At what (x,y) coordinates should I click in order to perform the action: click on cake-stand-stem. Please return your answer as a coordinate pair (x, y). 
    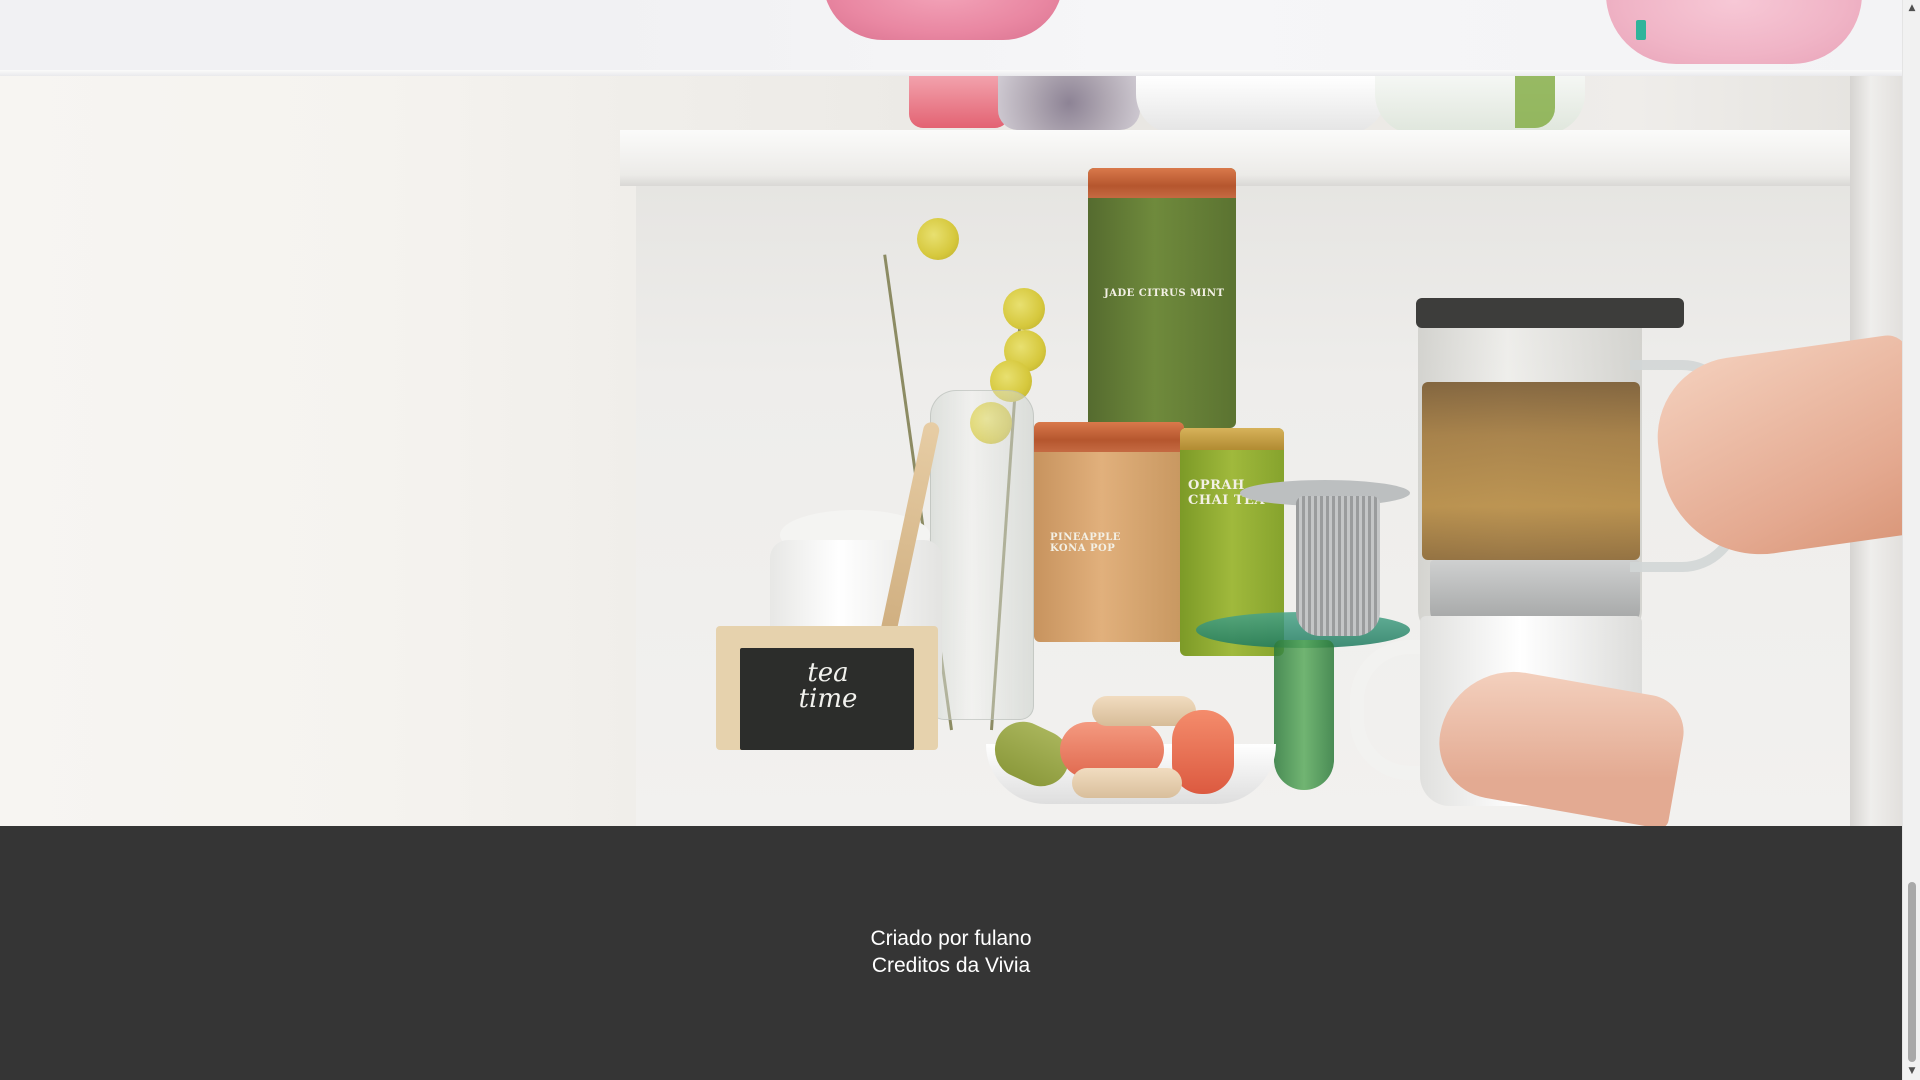
    Looking at the image, I should click on (1304, 715).